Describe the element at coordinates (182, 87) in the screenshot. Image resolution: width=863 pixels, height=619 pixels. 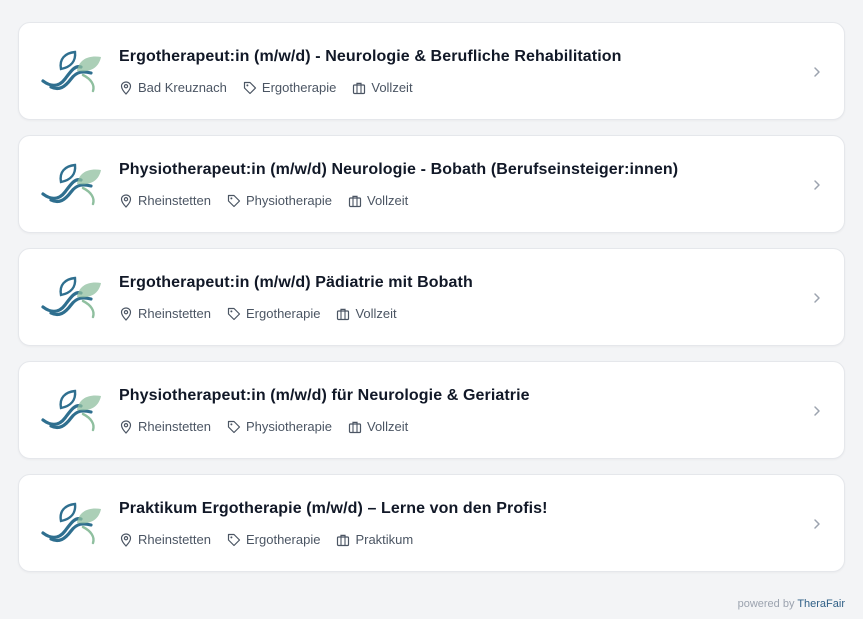
I see `job-location-label: Bad Kreuznach` at that location.